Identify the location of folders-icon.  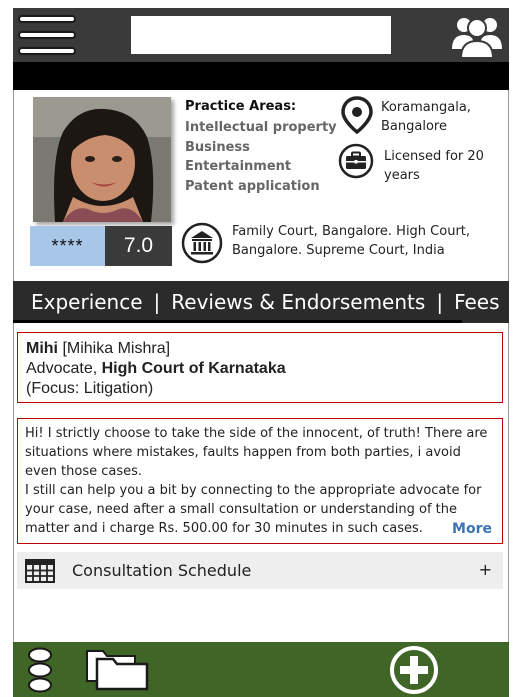
(118, 668).